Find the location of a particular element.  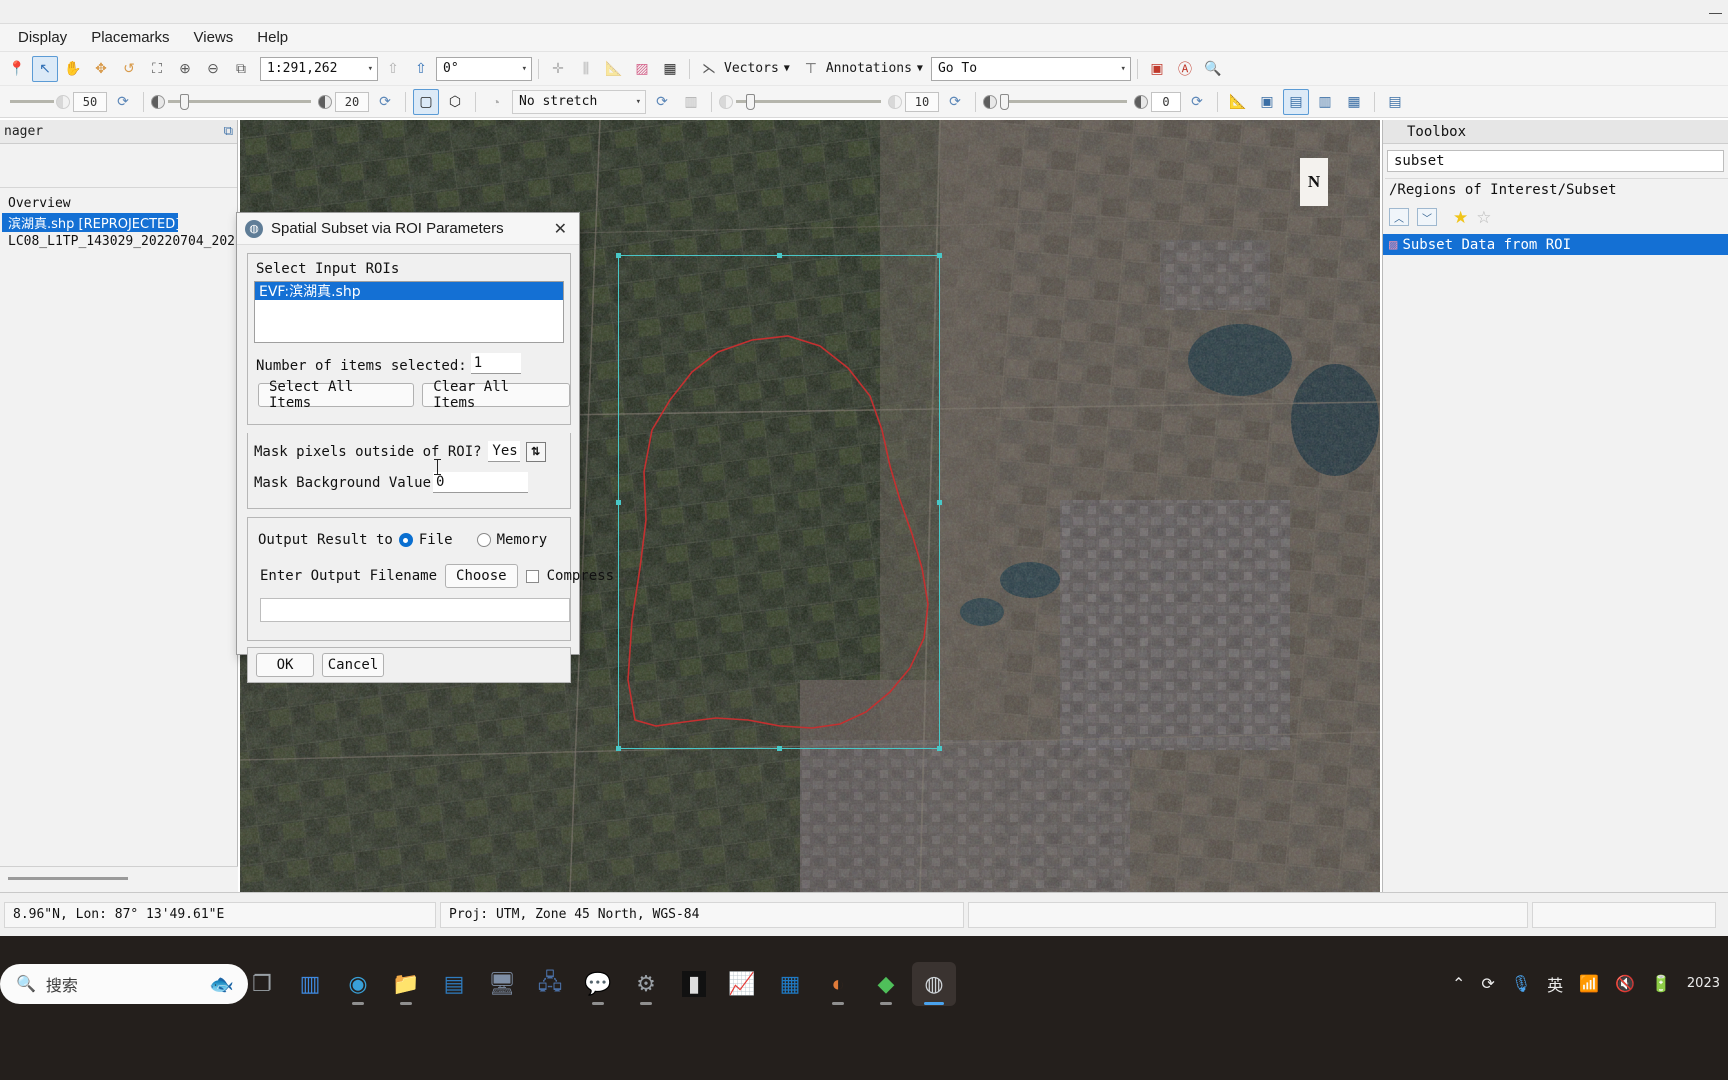

taskbar-search-box: 🔍 搜索 🐟 is located at coordinates (124, 984).